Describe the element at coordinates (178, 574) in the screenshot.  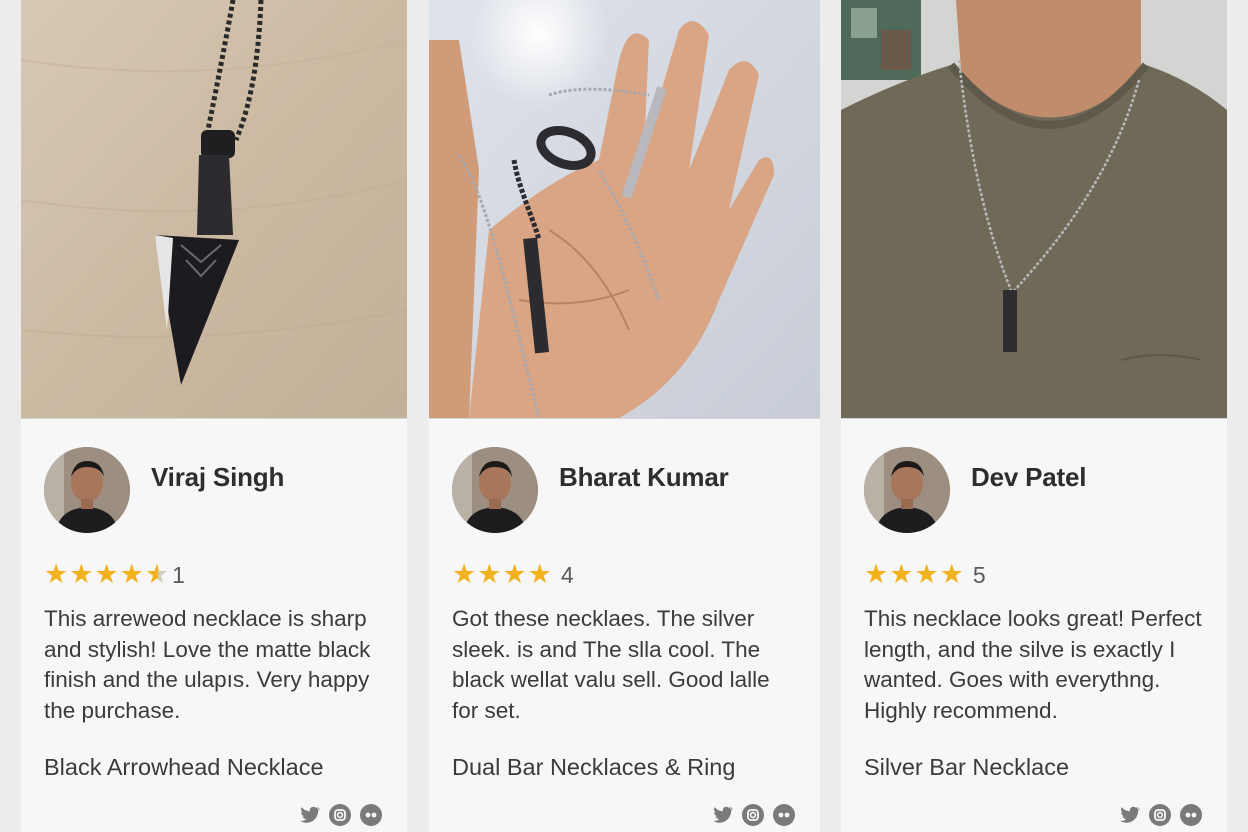
I see `rating-value: 1` at that location.